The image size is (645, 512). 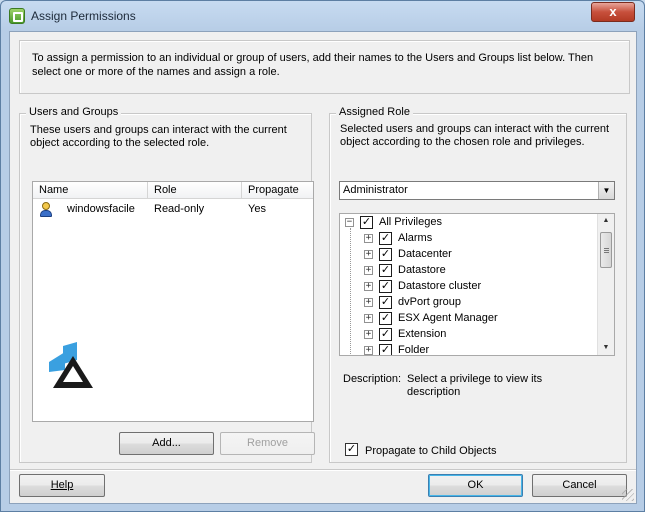 I want to click on help-button-label: Help, so click(x=62, y=485).